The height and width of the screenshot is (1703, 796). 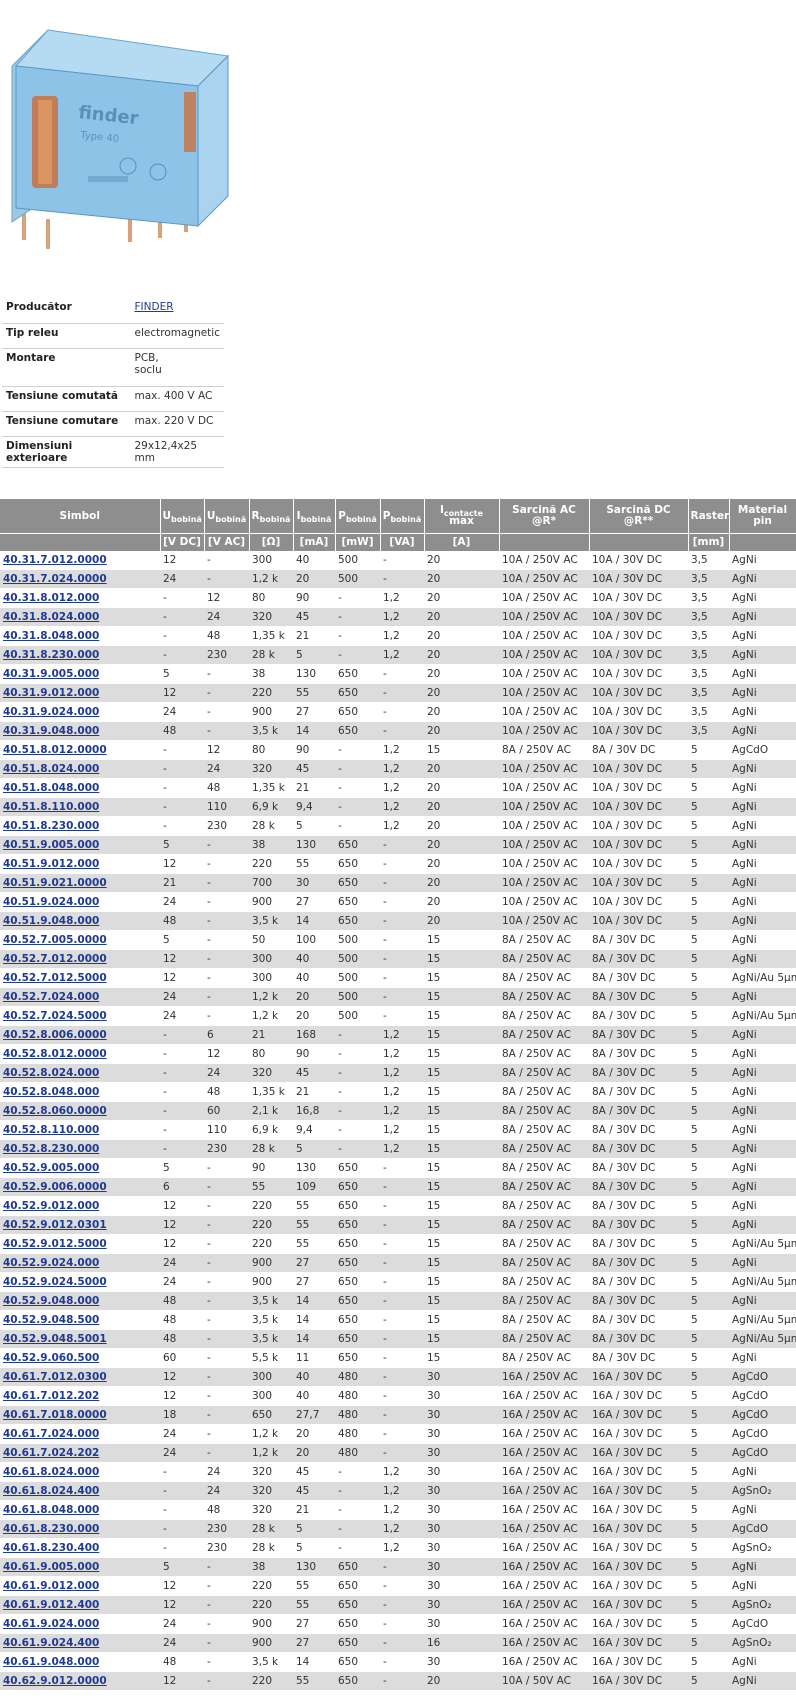 What do you see at coordinates (51, 1453) in the screenshot?
I see `product-link: 40.61.7.024.202` at bounding box center [51, 1453].